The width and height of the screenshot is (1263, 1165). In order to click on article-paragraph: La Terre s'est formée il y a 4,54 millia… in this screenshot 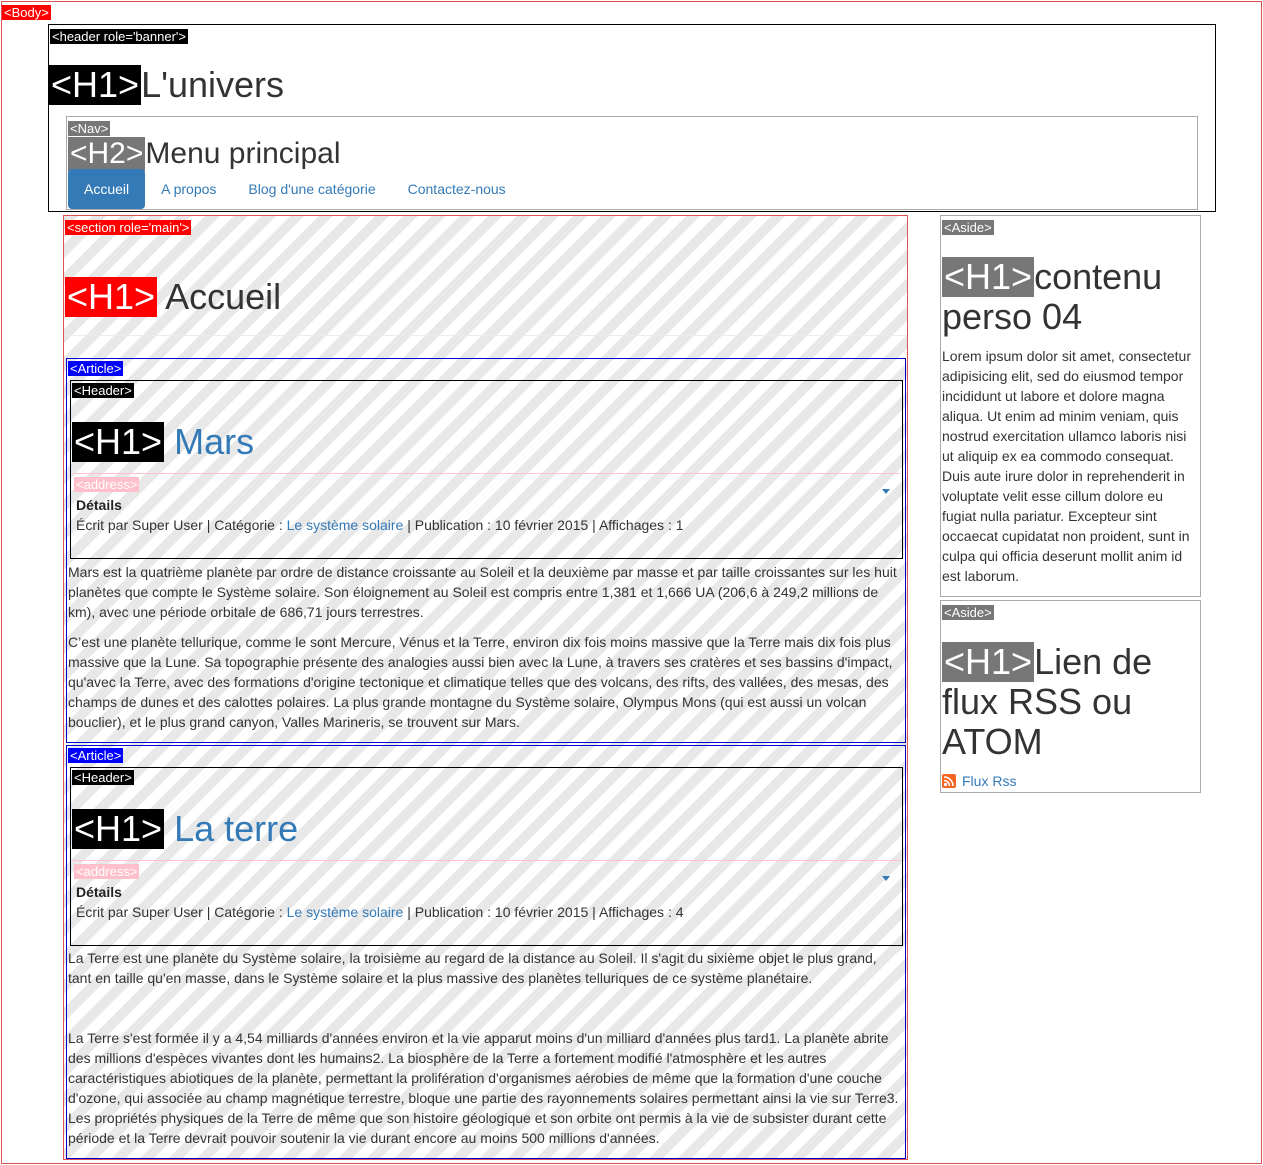, I will do `click(483, 1088)`.